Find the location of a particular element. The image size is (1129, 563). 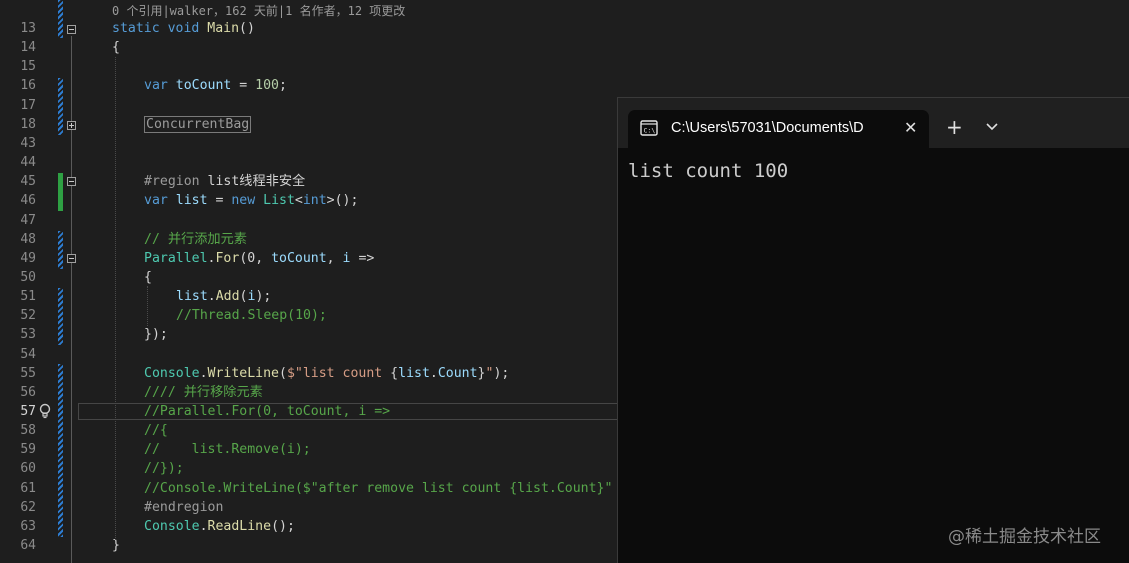

code-token: void is located at coordinates (187, 28).